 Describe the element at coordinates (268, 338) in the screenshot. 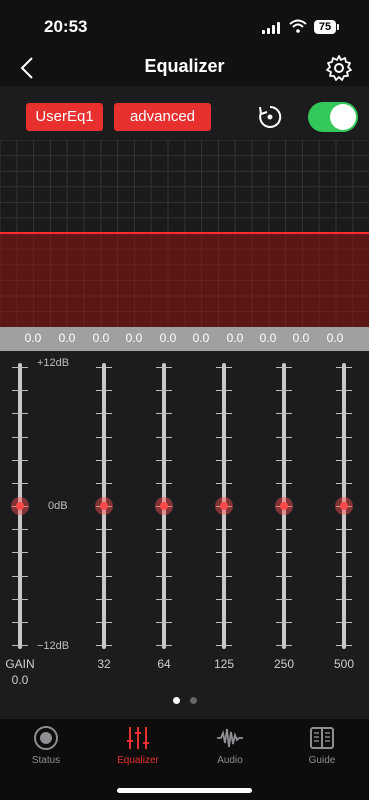

I see `band-value-7: 0.0` at that location.